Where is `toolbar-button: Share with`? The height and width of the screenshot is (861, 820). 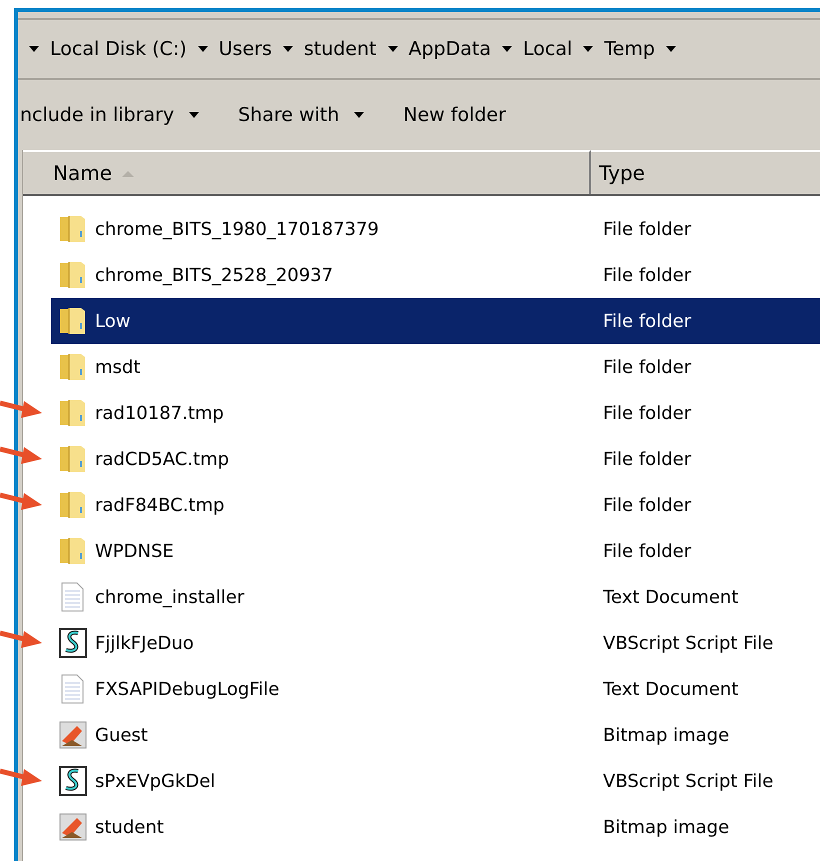 toolbar-button: Share with is located at coordinates (302, 115).